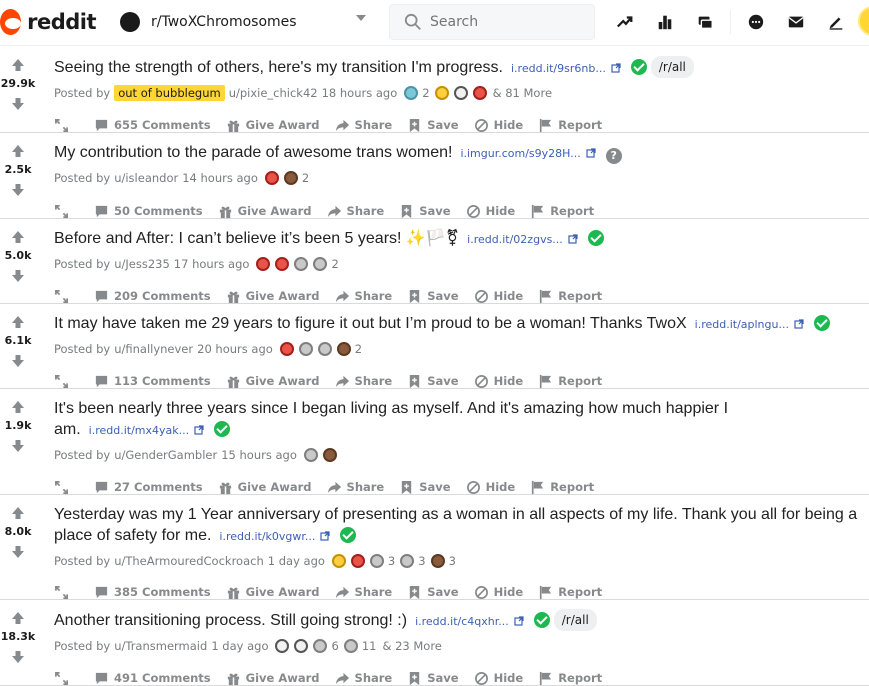 Image resolution: width=869 pixels, height=686 pixels. What do you see at coordinates (148, 211) in the screenshot?
I see `comments-button: 50 Comments` at bounding box center [148, 211].